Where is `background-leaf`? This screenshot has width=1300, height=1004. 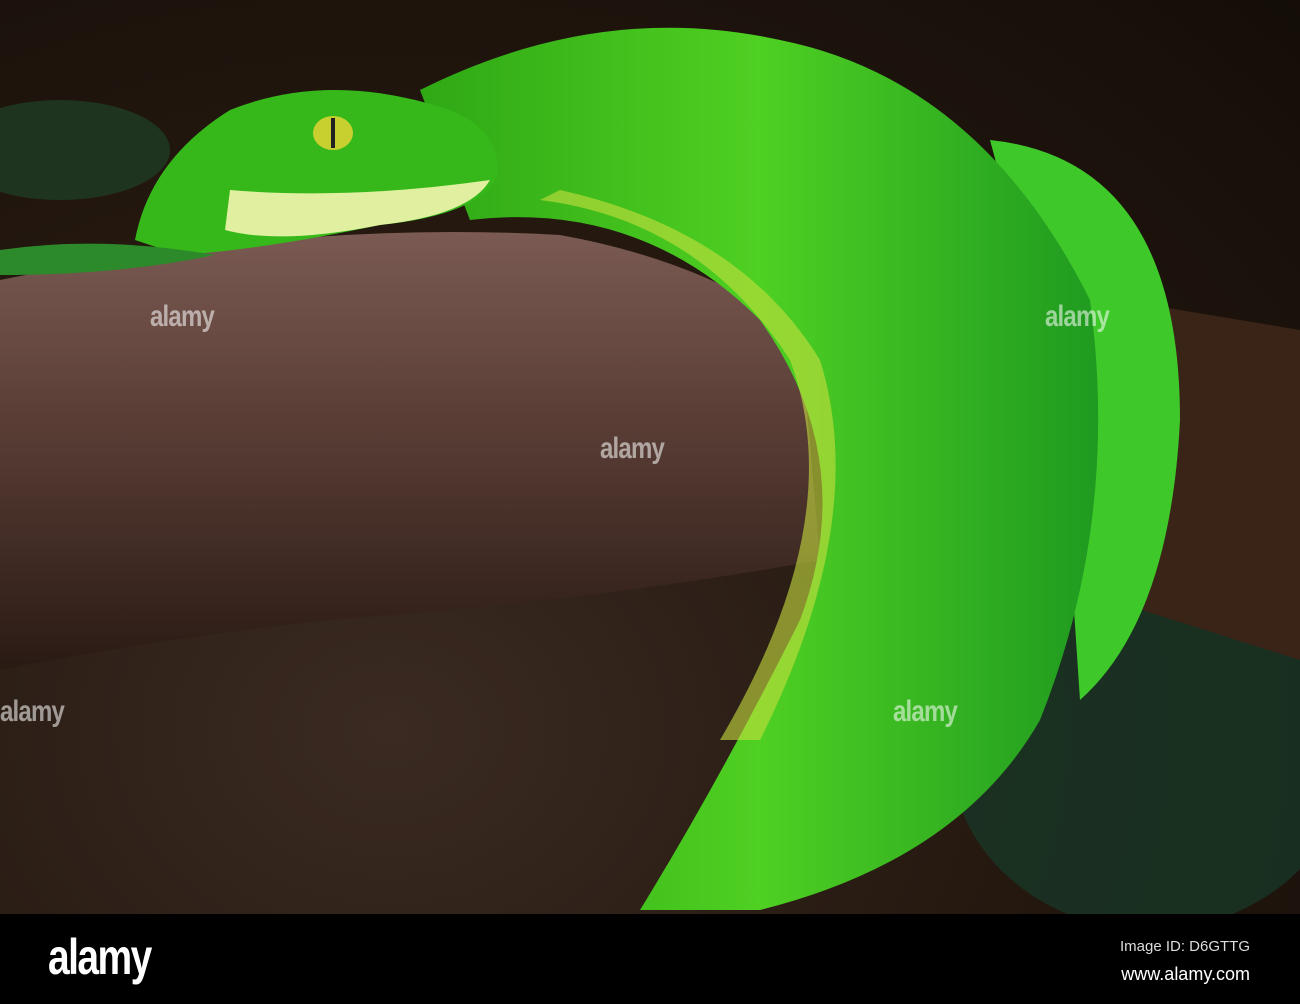 background-leaf is located at coordinates (85, 150).